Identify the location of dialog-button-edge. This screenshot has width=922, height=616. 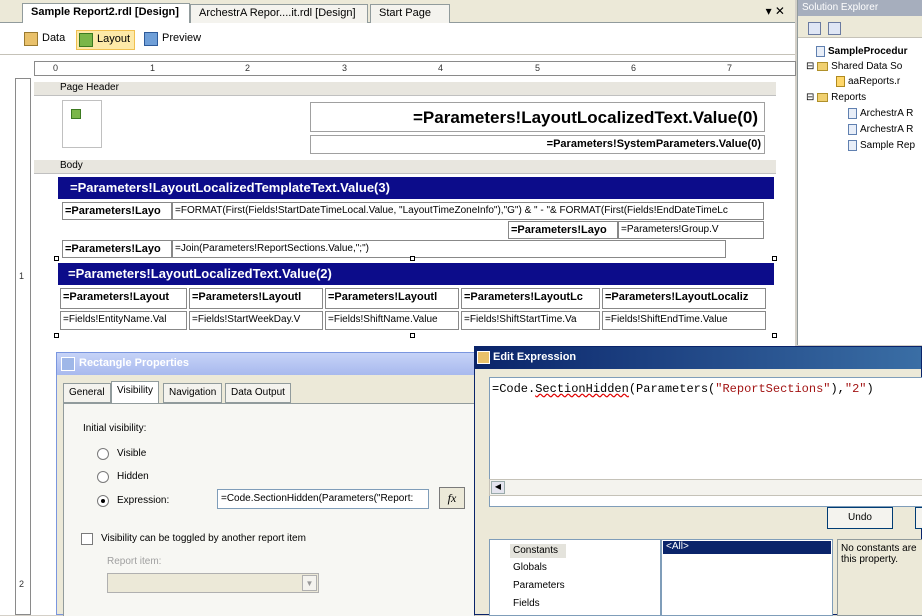
(918, 518).